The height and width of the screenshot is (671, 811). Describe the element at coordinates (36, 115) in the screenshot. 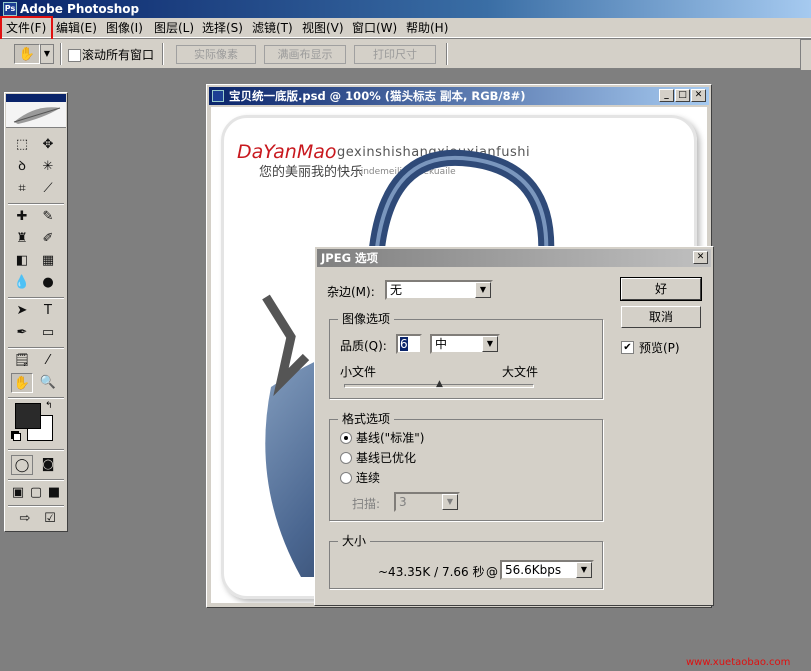

I see `feather-logo-icon` at that location.